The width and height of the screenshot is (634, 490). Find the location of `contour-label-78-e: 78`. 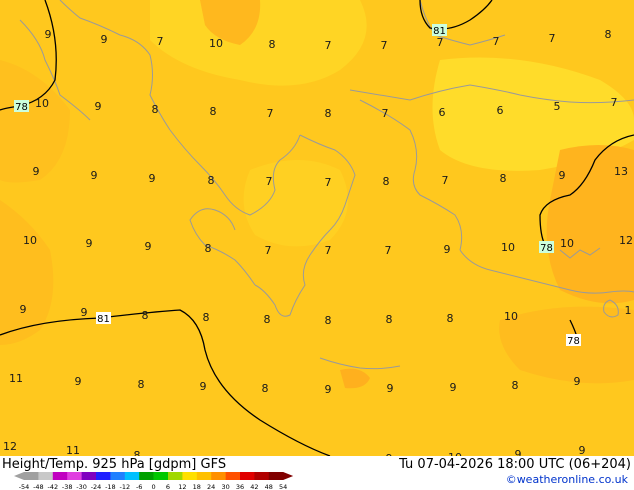

contour-label-78-e: 78 is located at coordinates (546, 247).